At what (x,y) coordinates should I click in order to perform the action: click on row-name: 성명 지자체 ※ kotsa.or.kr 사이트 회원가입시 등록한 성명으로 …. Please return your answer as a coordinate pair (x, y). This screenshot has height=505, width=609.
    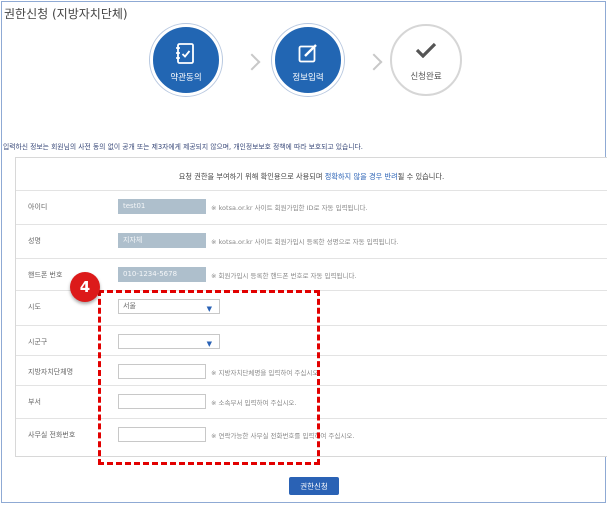
    Looking at the image, I should click on (311, 241).